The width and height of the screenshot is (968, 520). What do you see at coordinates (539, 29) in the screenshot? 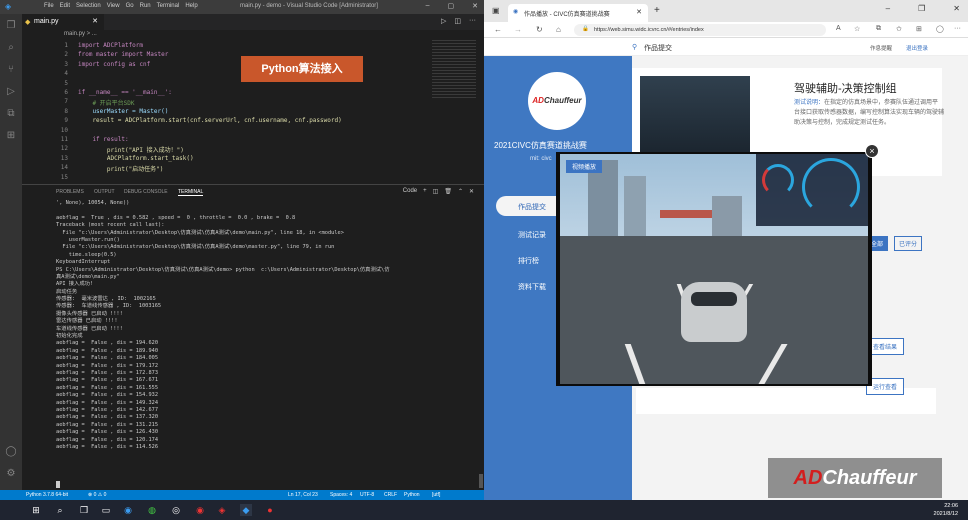
I see `reload-icon: ↻` at bounding box center [539, 29].